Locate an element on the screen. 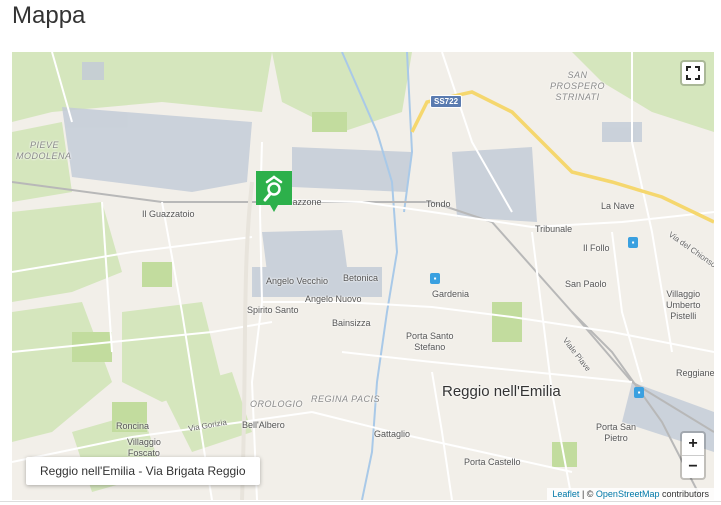  fullscreen-button is located at coordinates (693, 73).